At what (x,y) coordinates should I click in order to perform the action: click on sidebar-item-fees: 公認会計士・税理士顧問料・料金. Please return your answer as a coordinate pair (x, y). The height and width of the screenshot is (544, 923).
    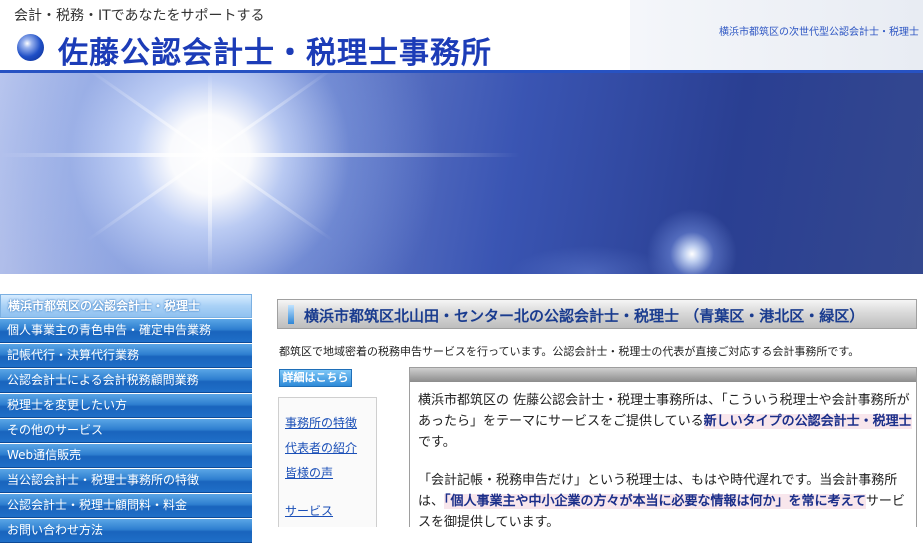
    Looking at the image, I should click on (126, 506).